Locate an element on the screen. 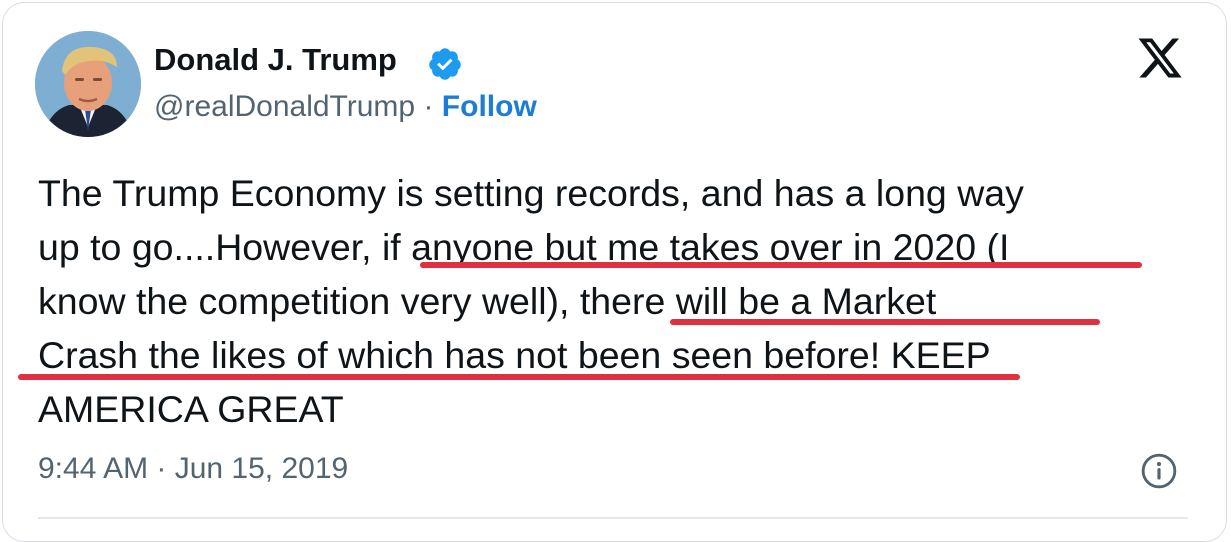  author-meta-row: @realDonaldTrump · Follow is located at coordinates (345, 107).